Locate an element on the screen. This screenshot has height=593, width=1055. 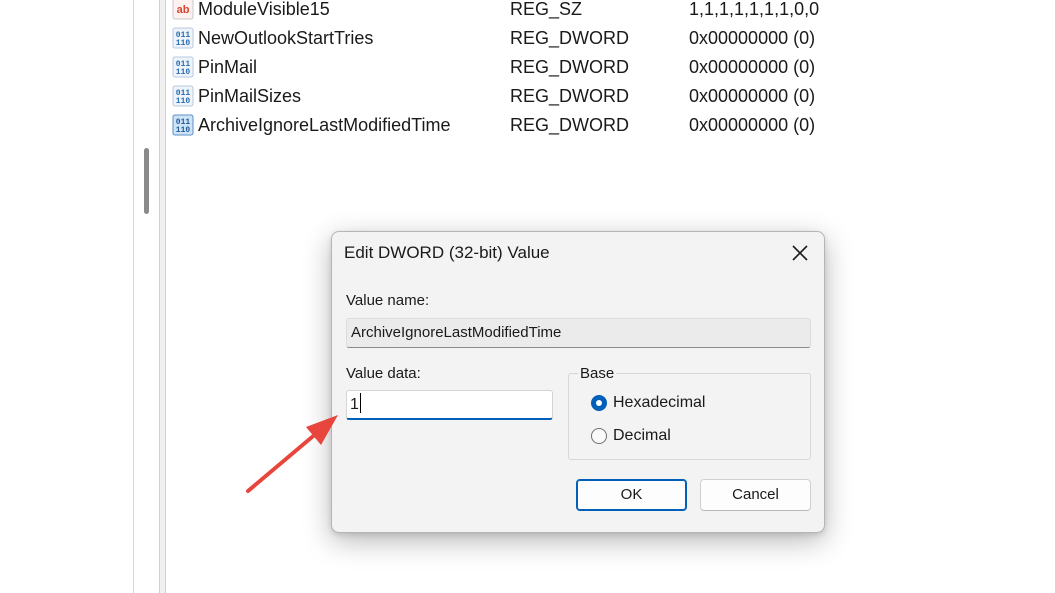
text-caret is located at coordinates (360, 403).